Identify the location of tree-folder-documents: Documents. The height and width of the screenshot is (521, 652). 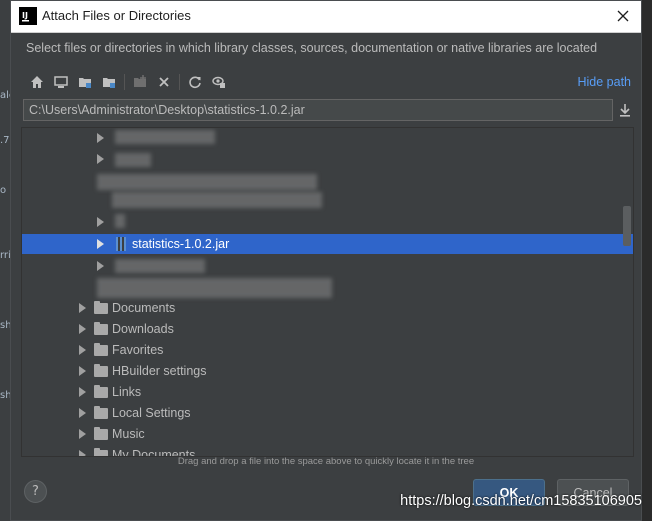
(327, 308).